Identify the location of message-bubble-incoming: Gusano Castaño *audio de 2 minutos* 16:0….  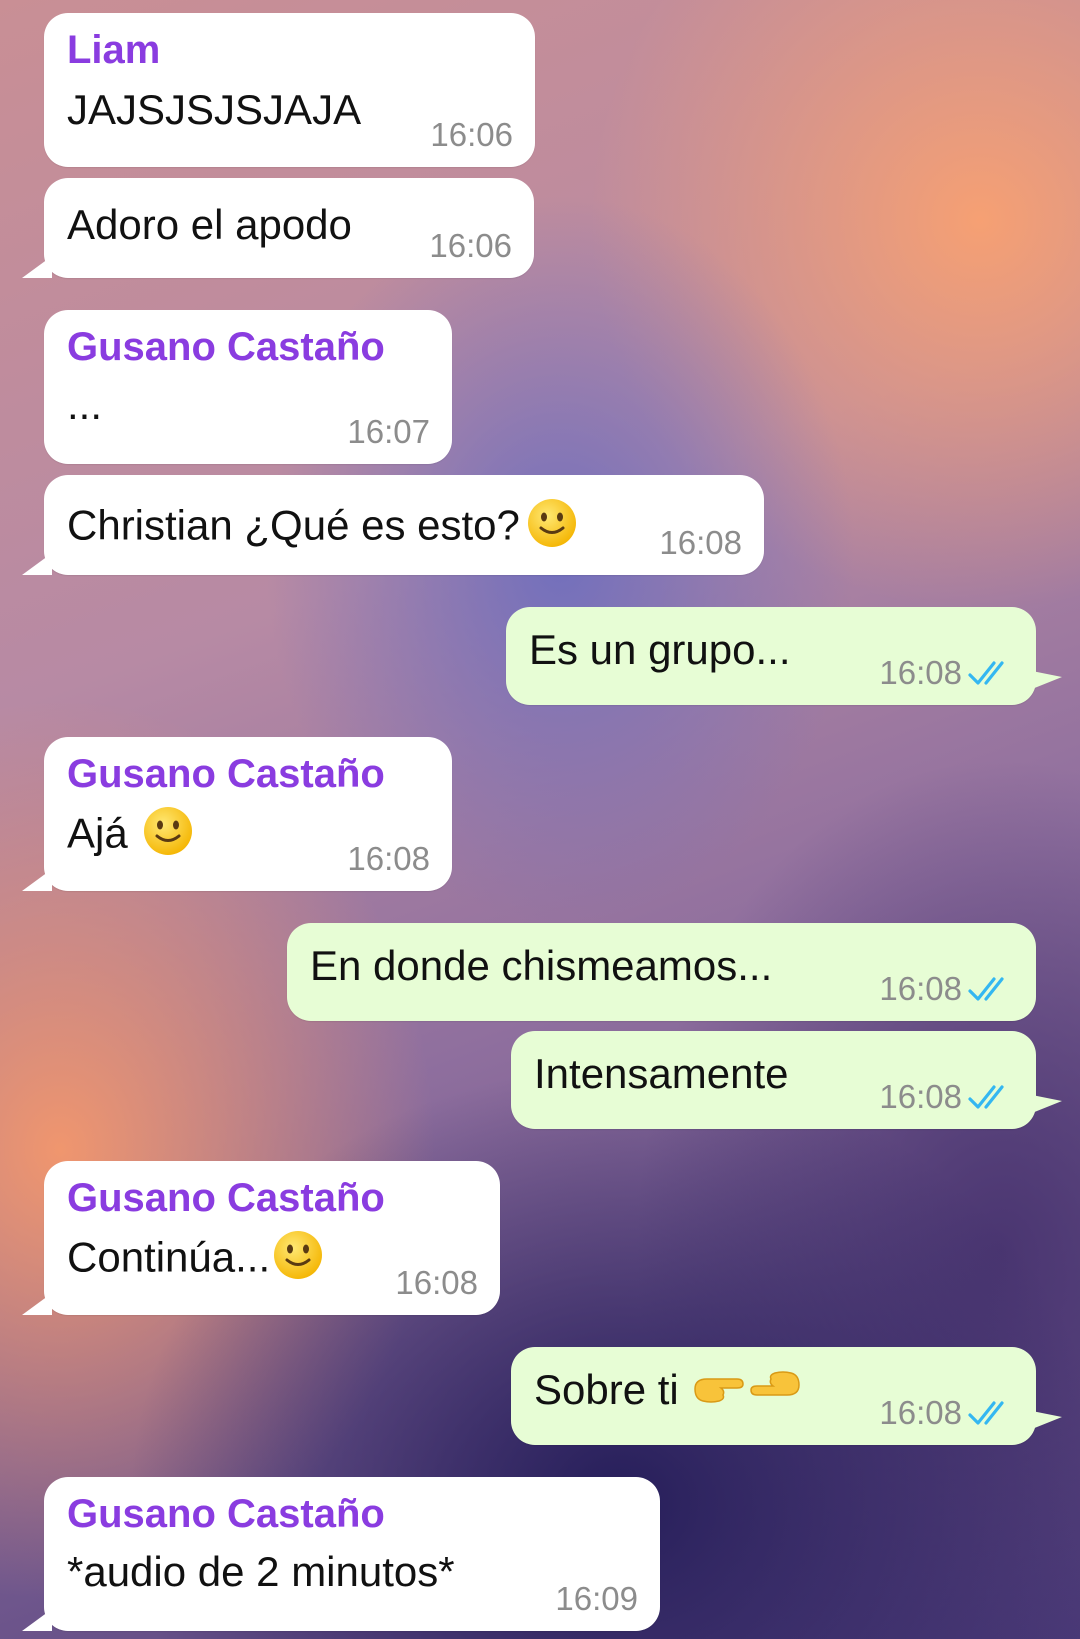
(341, 1554).